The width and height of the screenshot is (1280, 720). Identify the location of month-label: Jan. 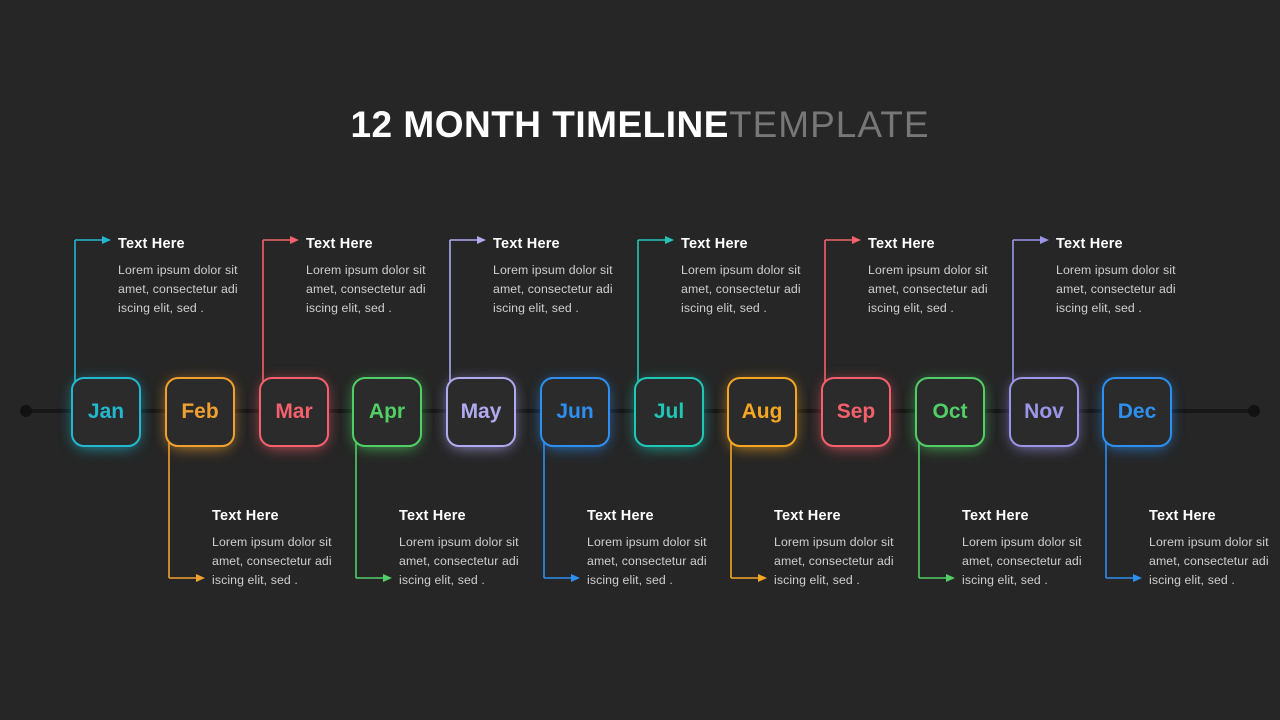
(106, 411).